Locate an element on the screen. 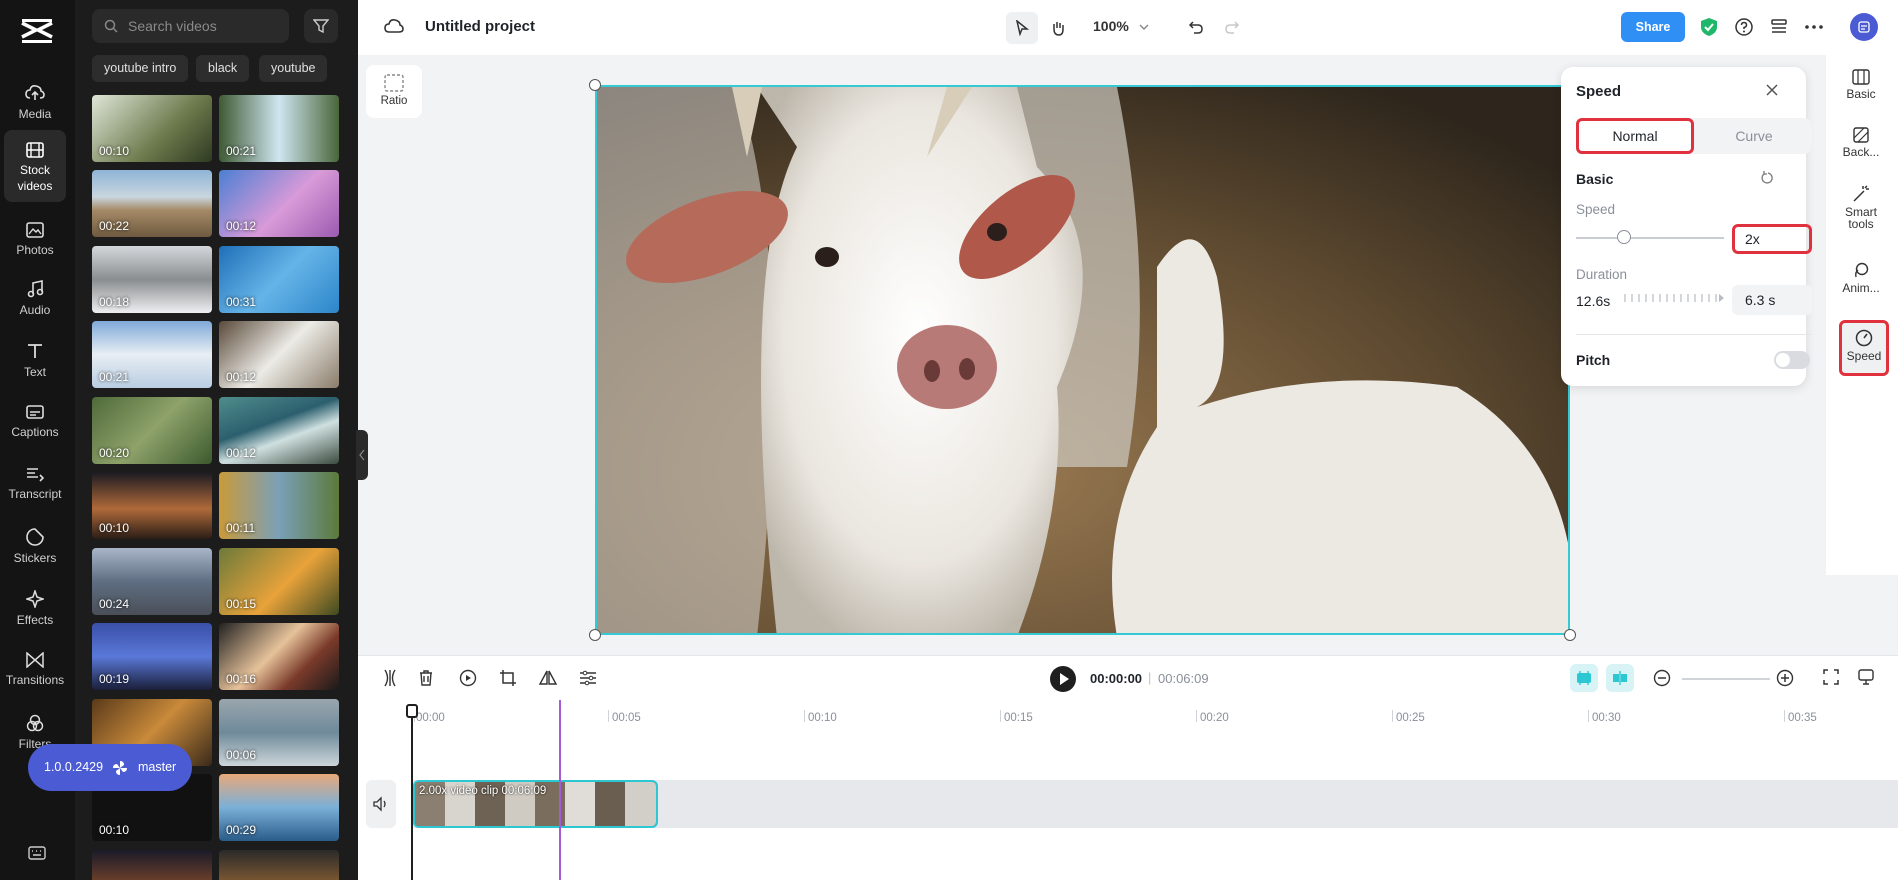  rail-item-stock-videos: Stock videos is located at coordinates (35, 166).